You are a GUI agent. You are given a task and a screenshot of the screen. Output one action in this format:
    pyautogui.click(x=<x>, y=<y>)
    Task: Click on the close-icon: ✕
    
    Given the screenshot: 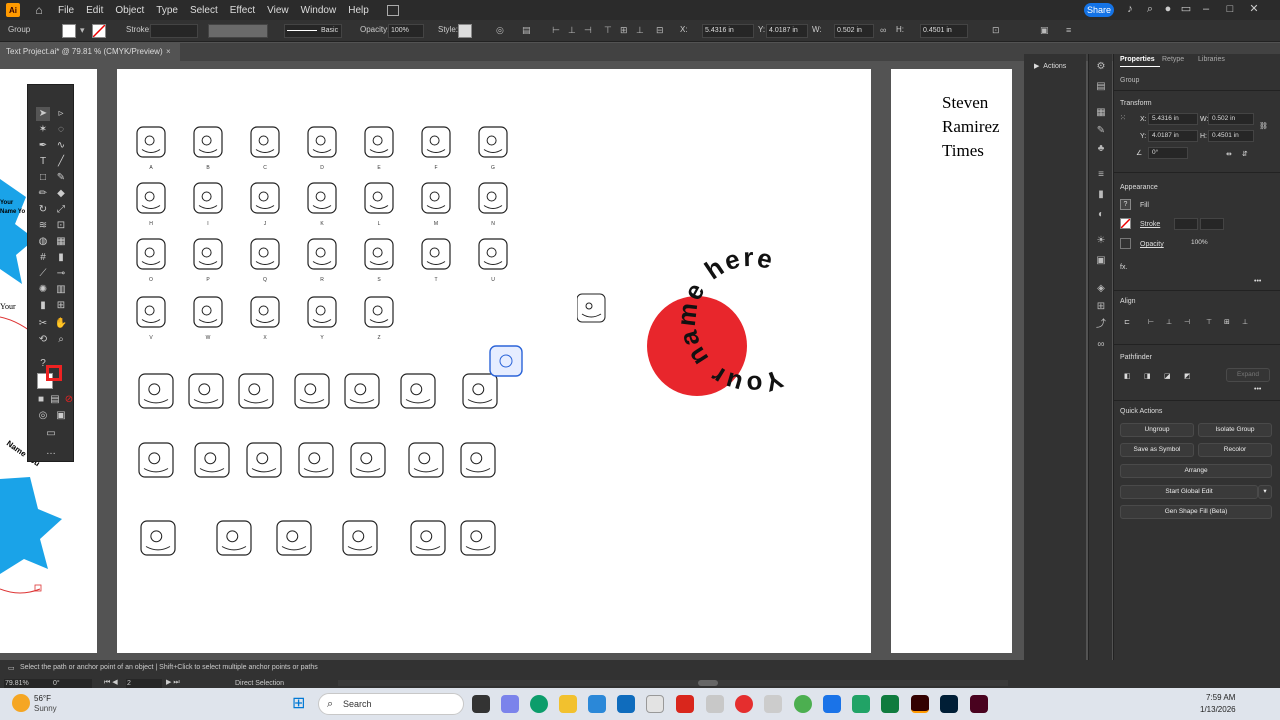 What is the action you would take?
    pyautogui.click(x=1254, y=9)
    